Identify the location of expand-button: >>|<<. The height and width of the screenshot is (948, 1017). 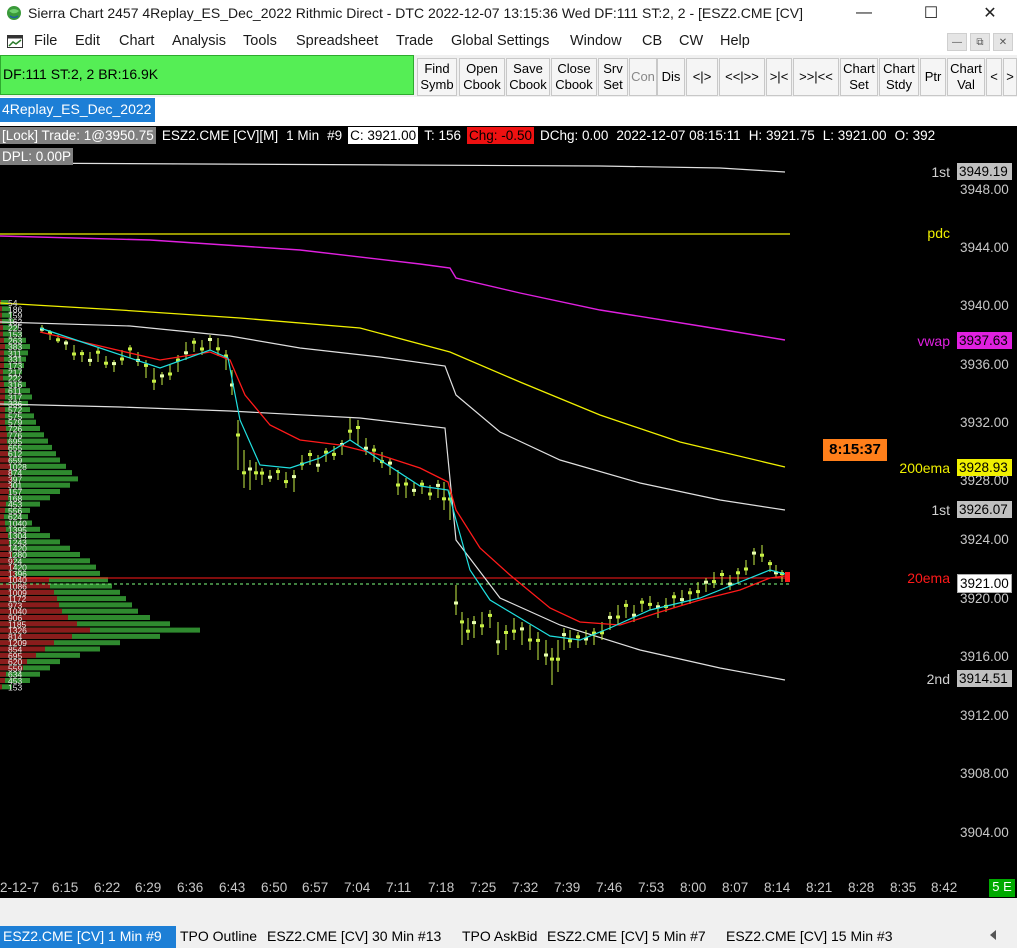
(816, 77).